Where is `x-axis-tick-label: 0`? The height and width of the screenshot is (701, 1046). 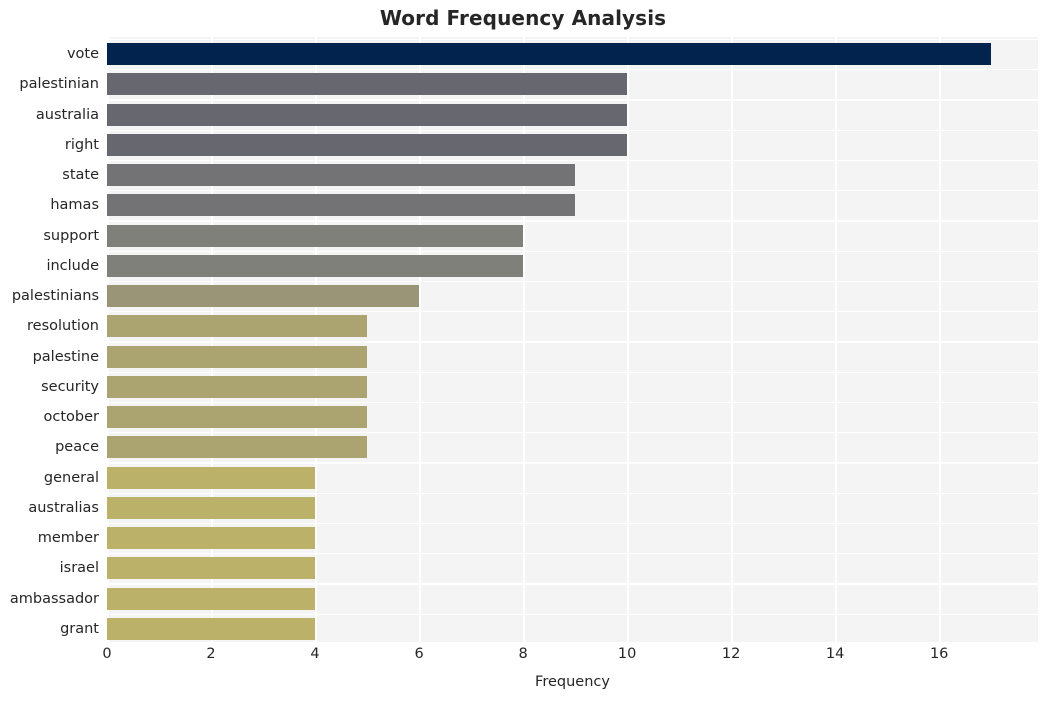 x-axis-tick-label: 0 is located at coordinates (107, 654).